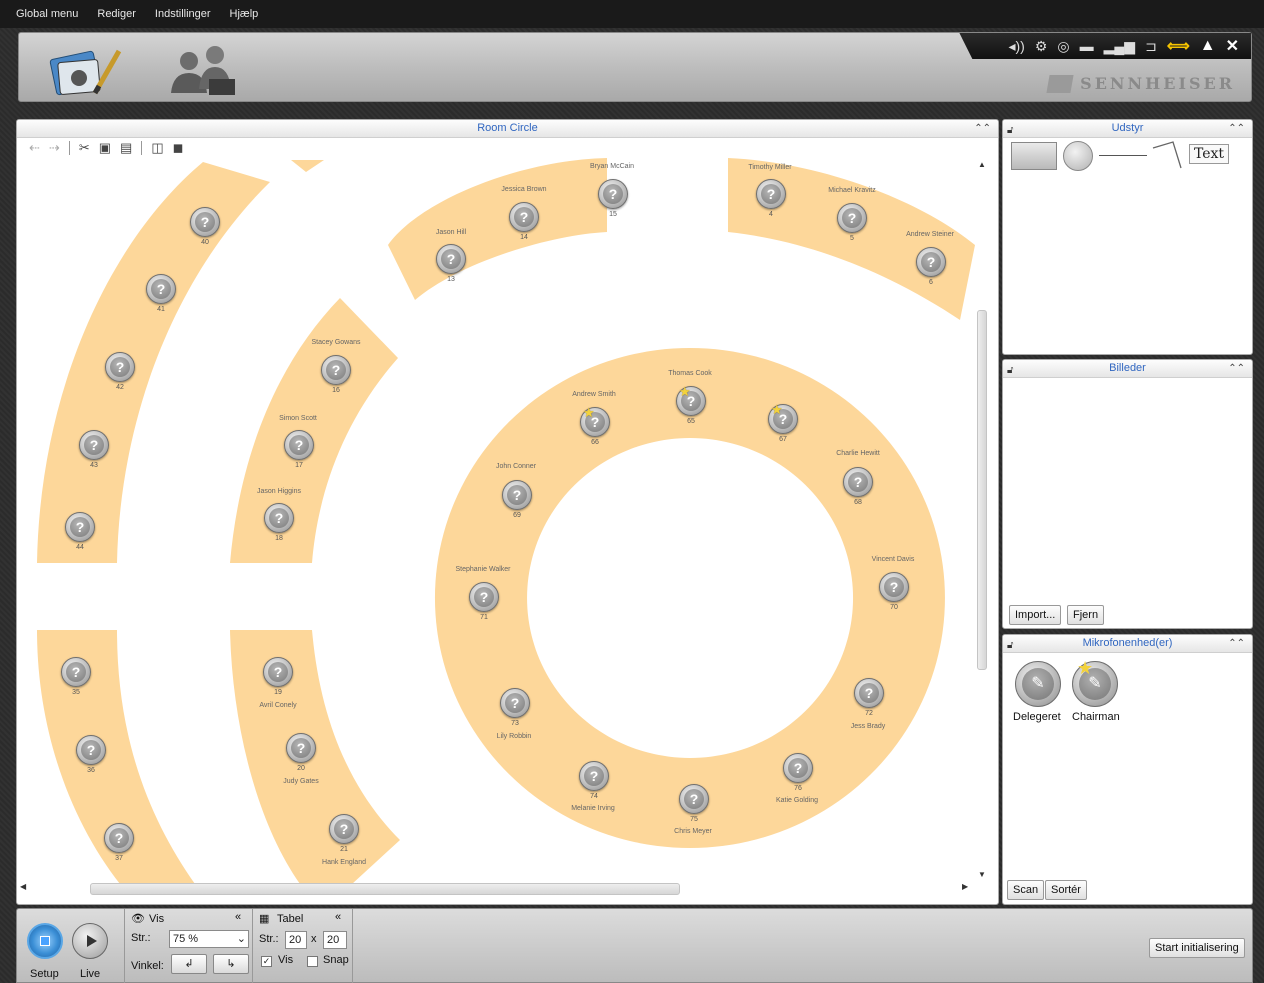  What do you see at coordinates (189, 964) in the screenshot?
I see `rotate-left-button: ↲` at bounding box center [189, 964].